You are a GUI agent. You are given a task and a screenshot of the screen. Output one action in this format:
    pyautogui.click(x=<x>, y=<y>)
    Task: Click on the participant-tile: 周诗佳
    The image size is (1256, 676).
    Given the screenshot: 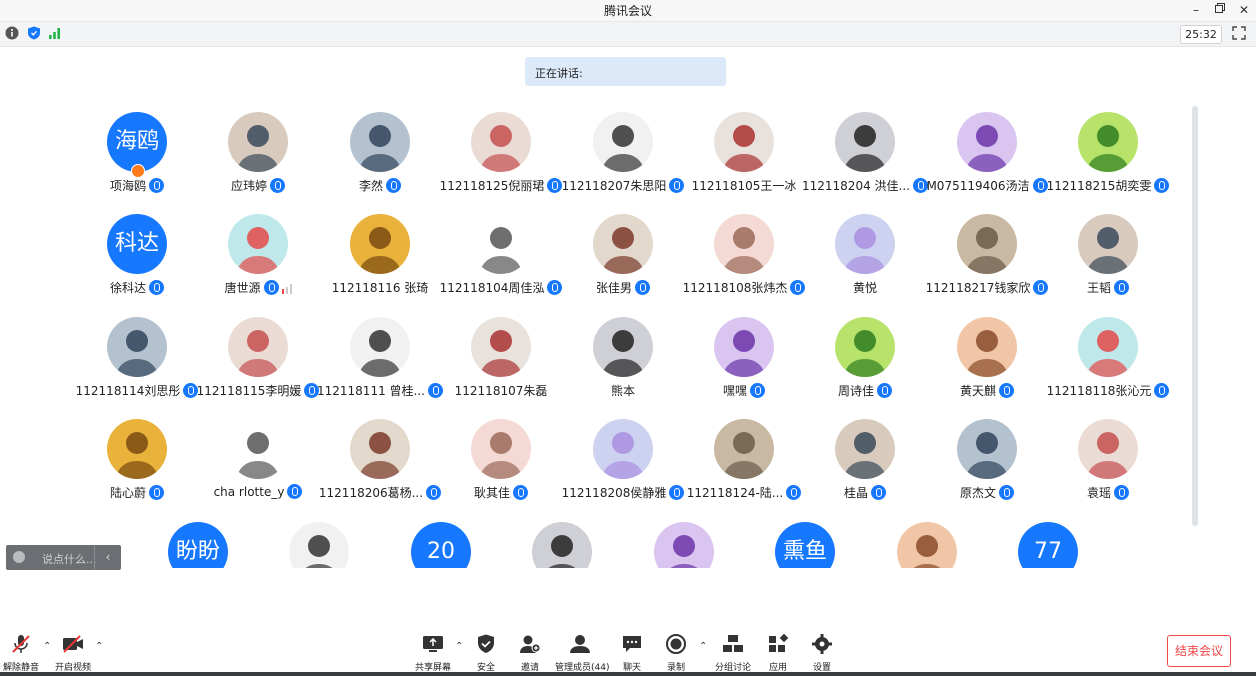 What is the action you would take?
    pyautogui.click(x=865, y=365)
    